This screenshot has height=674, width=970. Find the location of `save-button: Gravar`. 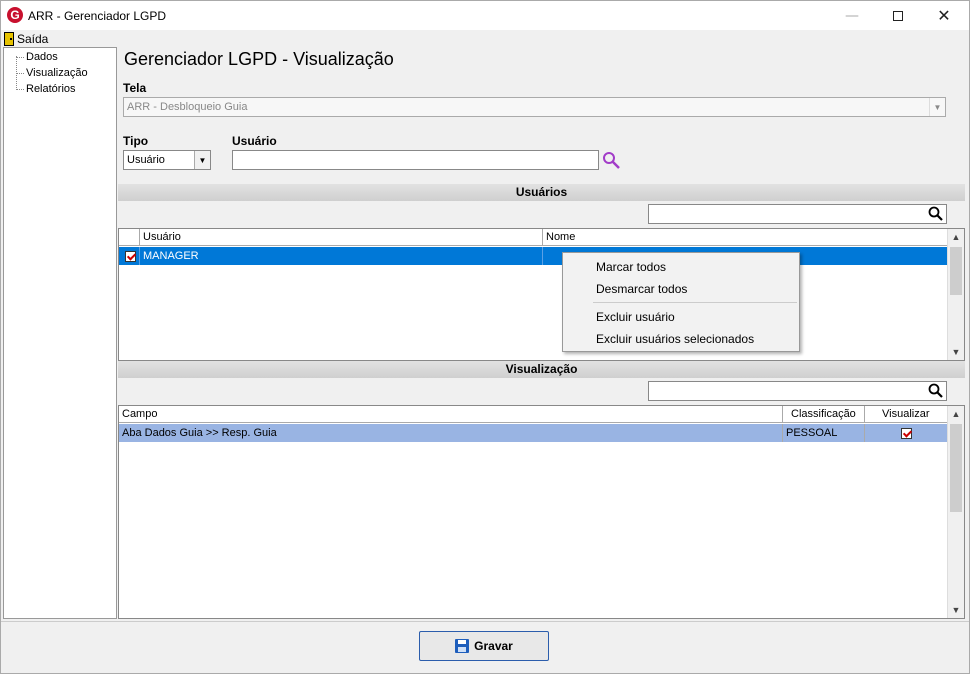

save-button: Gravar is located at coordinates (484, 646).